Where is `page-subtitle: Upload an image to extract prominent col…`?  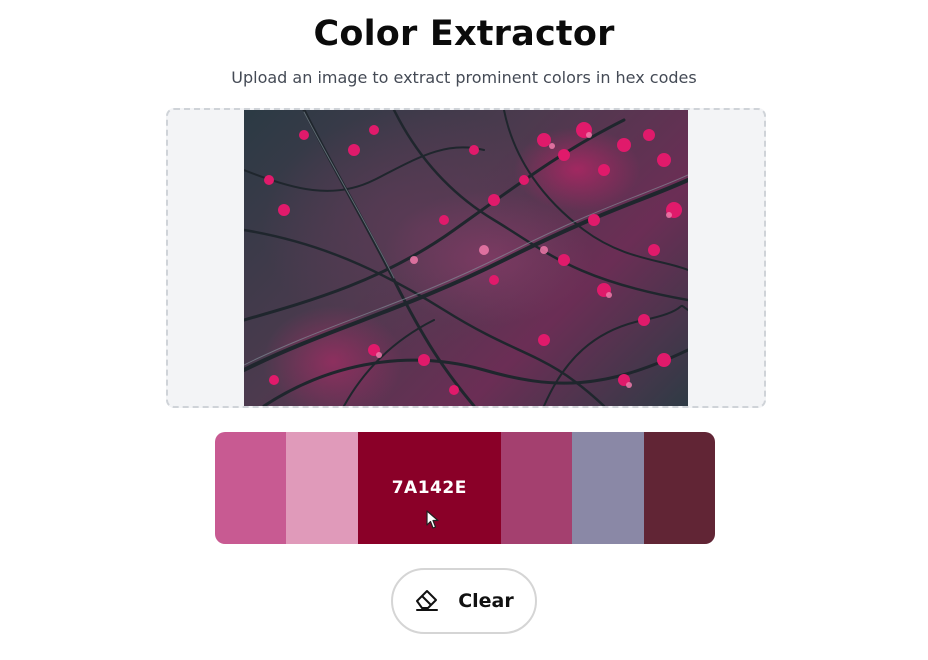
page-subtitle: Upload an image to extract prominent col… is located at coordinates (464, 77).